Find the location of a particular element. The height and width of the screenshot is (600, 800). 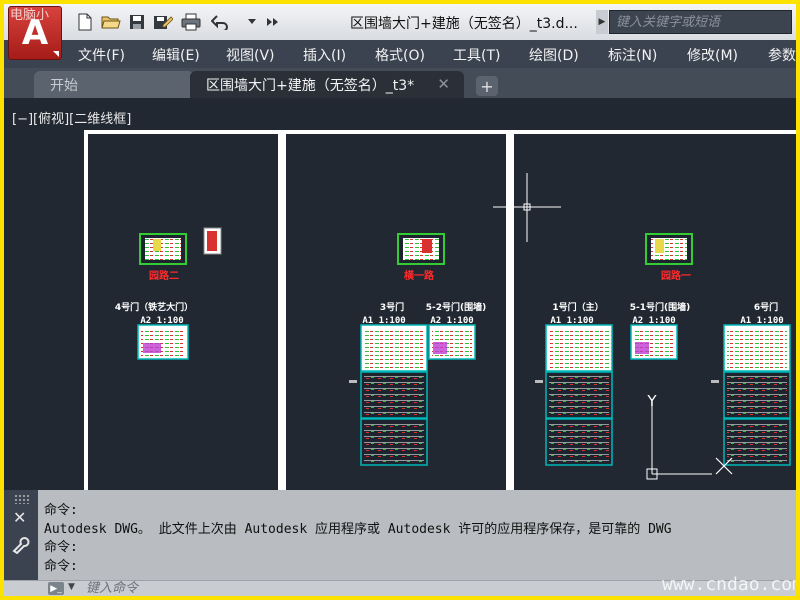

new-icon is located at coordinates (85, 22).